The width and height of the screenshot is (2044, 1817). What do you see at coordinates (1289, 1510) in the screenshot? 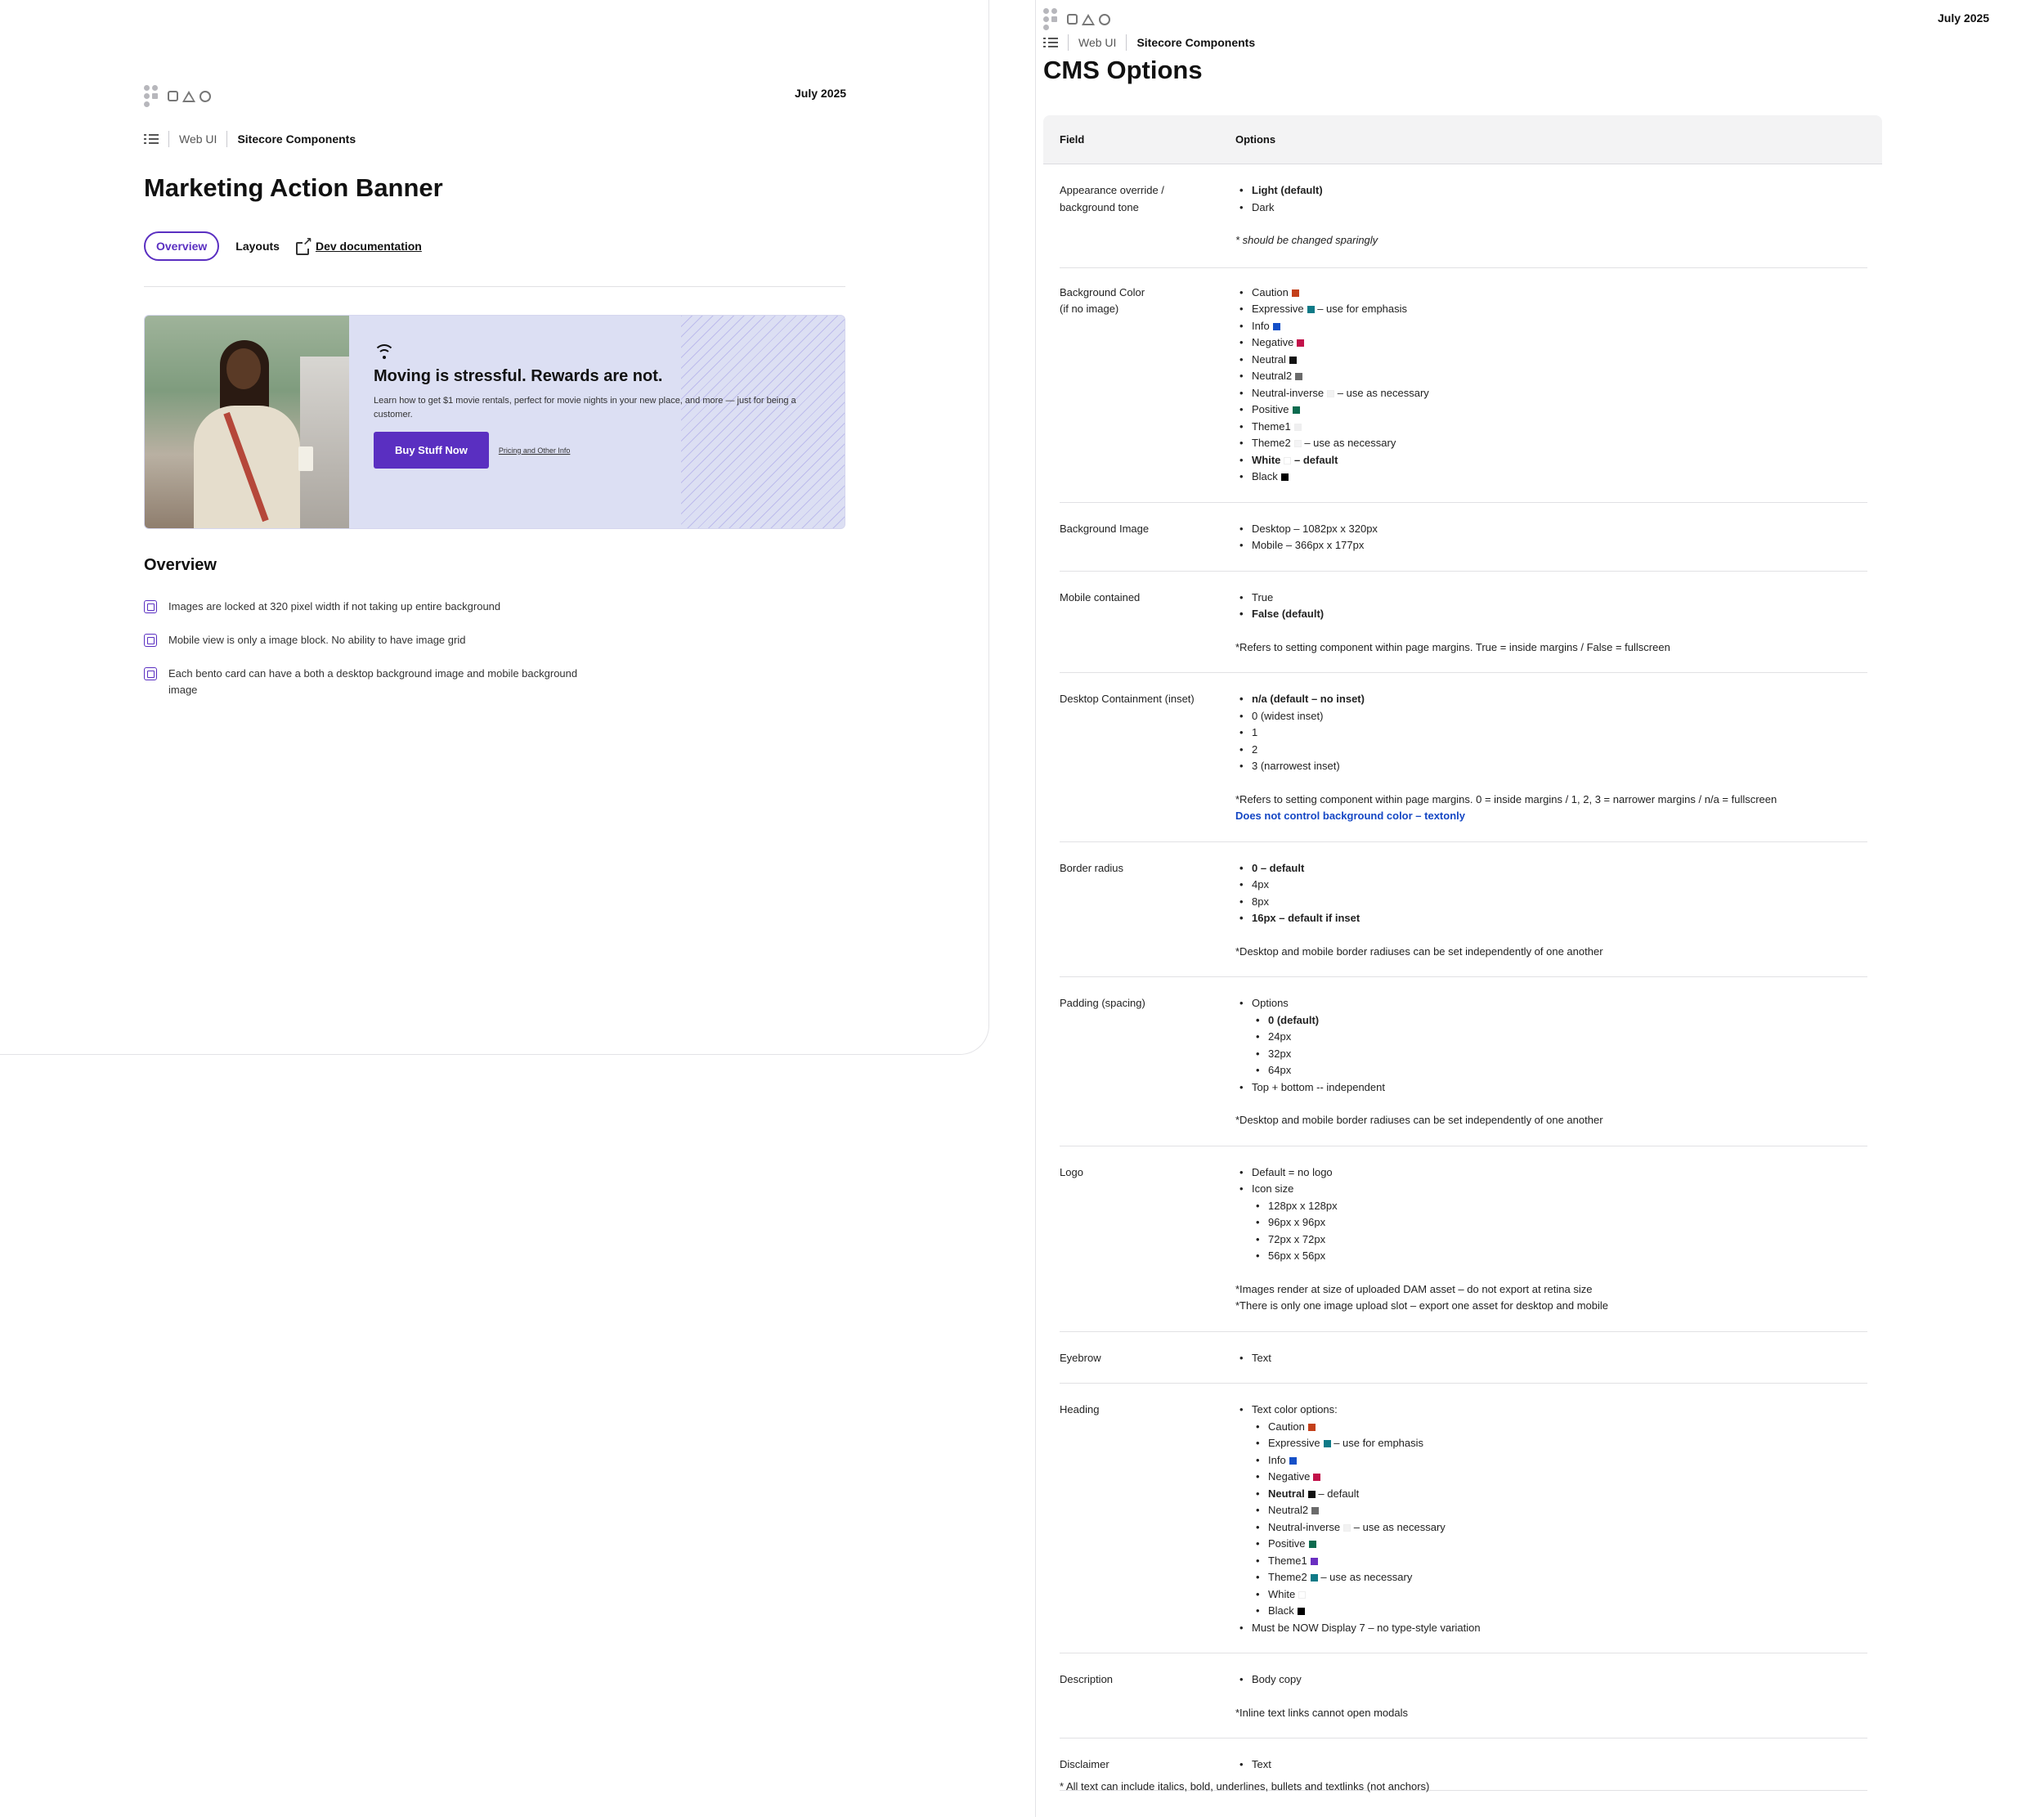
I see `color-option-name: Neutral2` at bounding box center [1289, 1510].